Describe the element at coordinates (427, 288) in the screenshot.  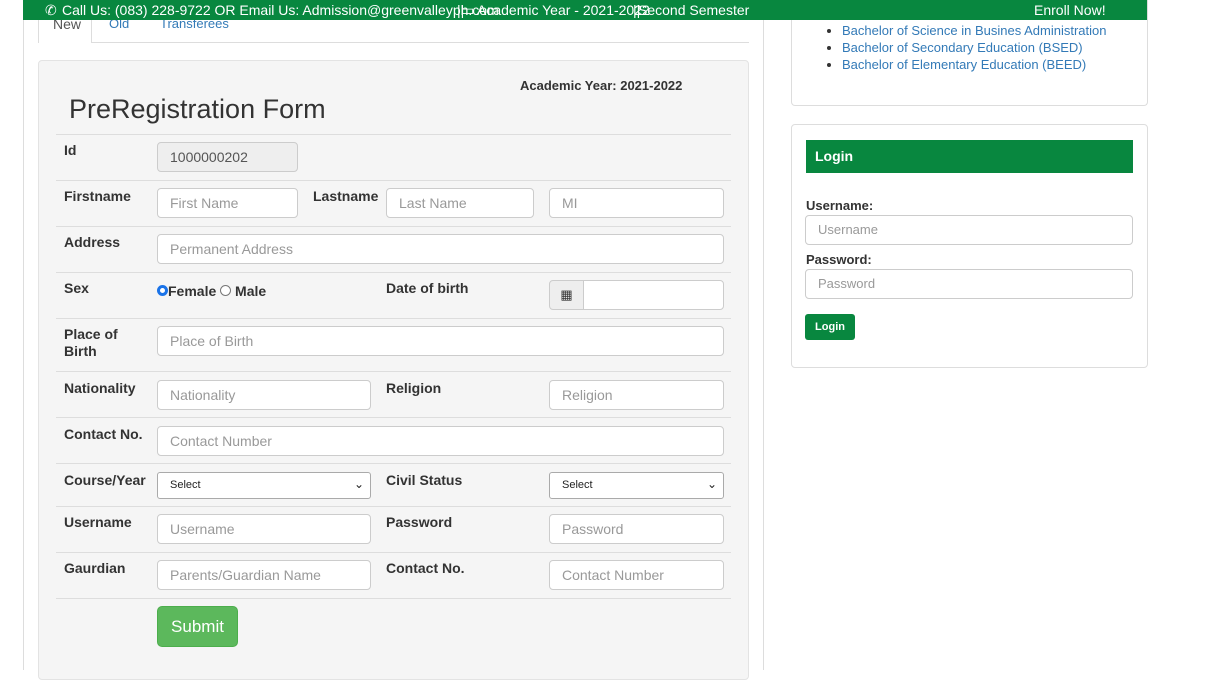
I see `dob-label: Date of birth` at that location.